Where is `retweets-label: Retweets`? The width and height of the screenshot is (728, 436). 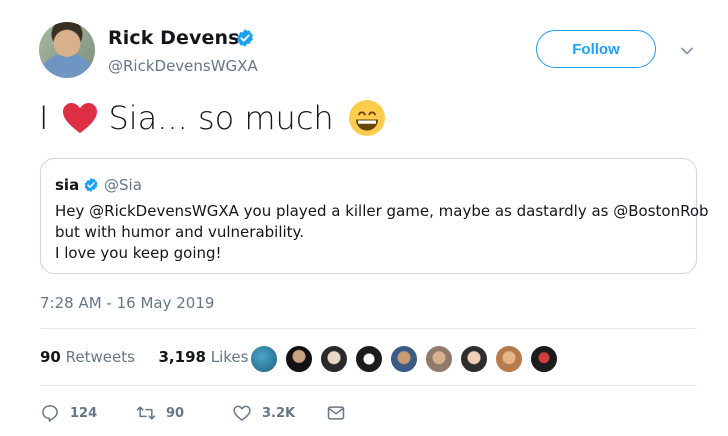
retweets-label: Retweets is located at coordinates (100, 357).